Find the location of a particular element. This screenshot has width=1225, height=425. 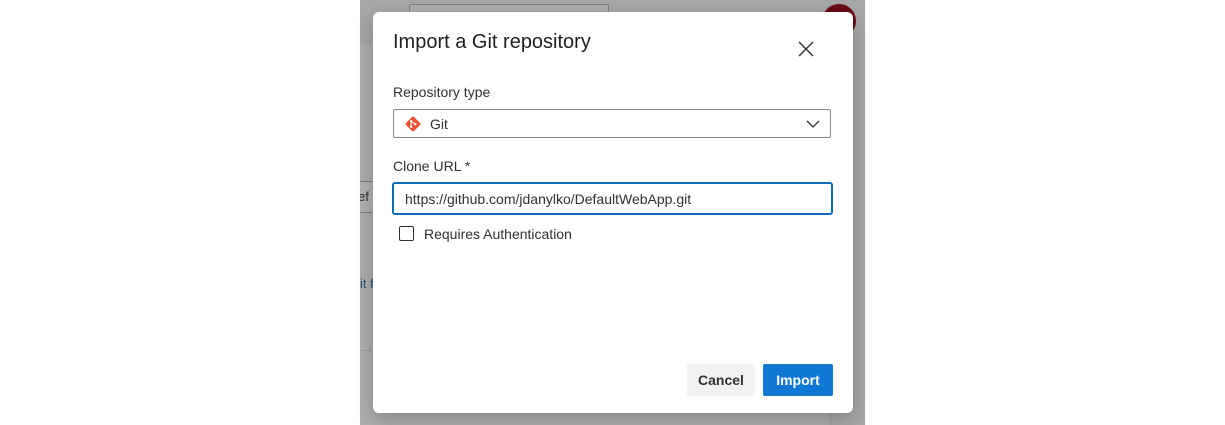

clone-url-input is located at coordinates (612, 198).